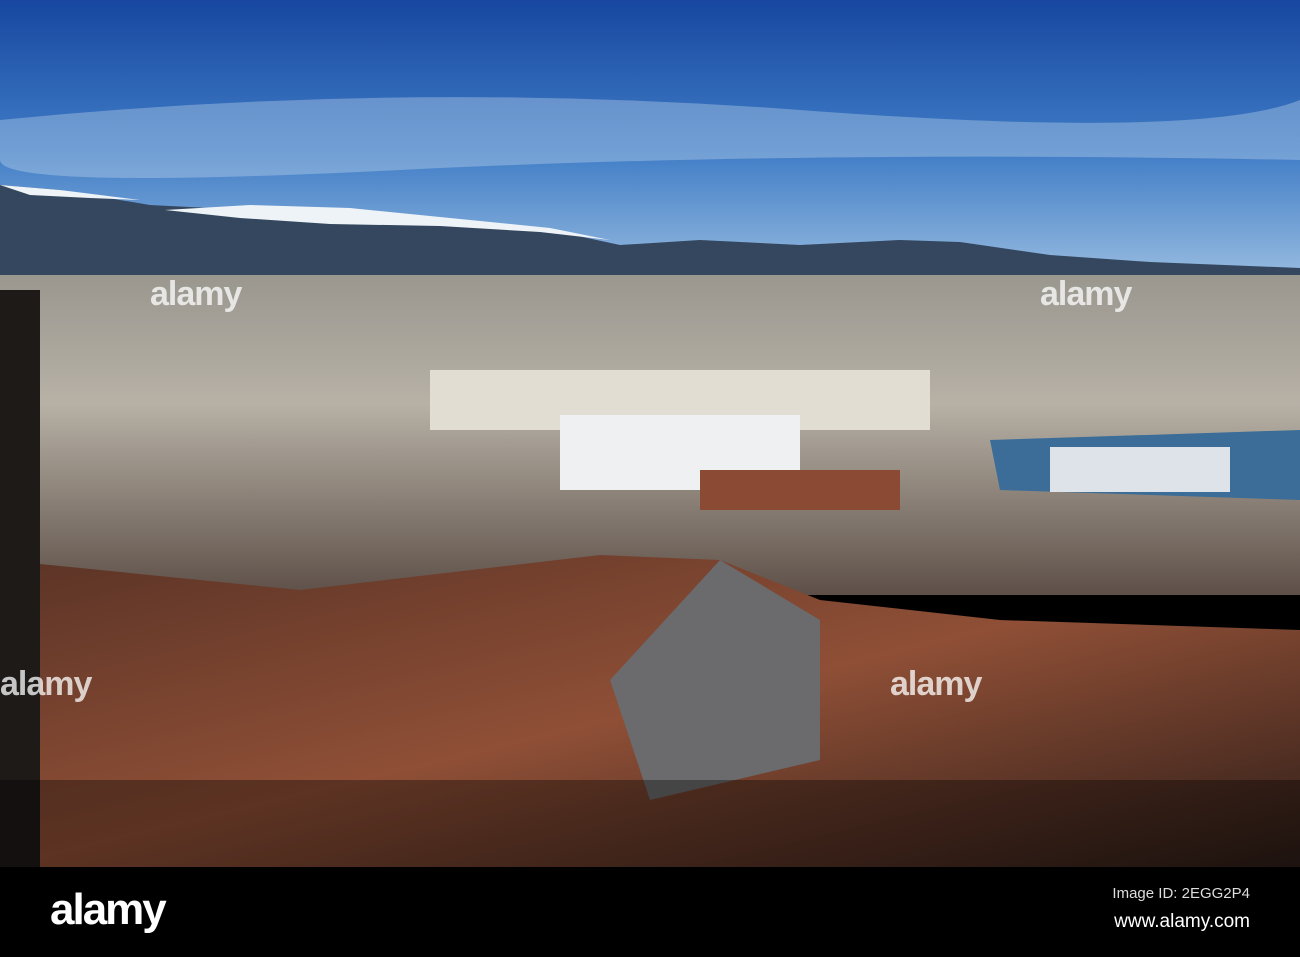 This screenshot has width=1300, height=957. I want to click on website-link: www.alamy.com, so click(1182, 922).